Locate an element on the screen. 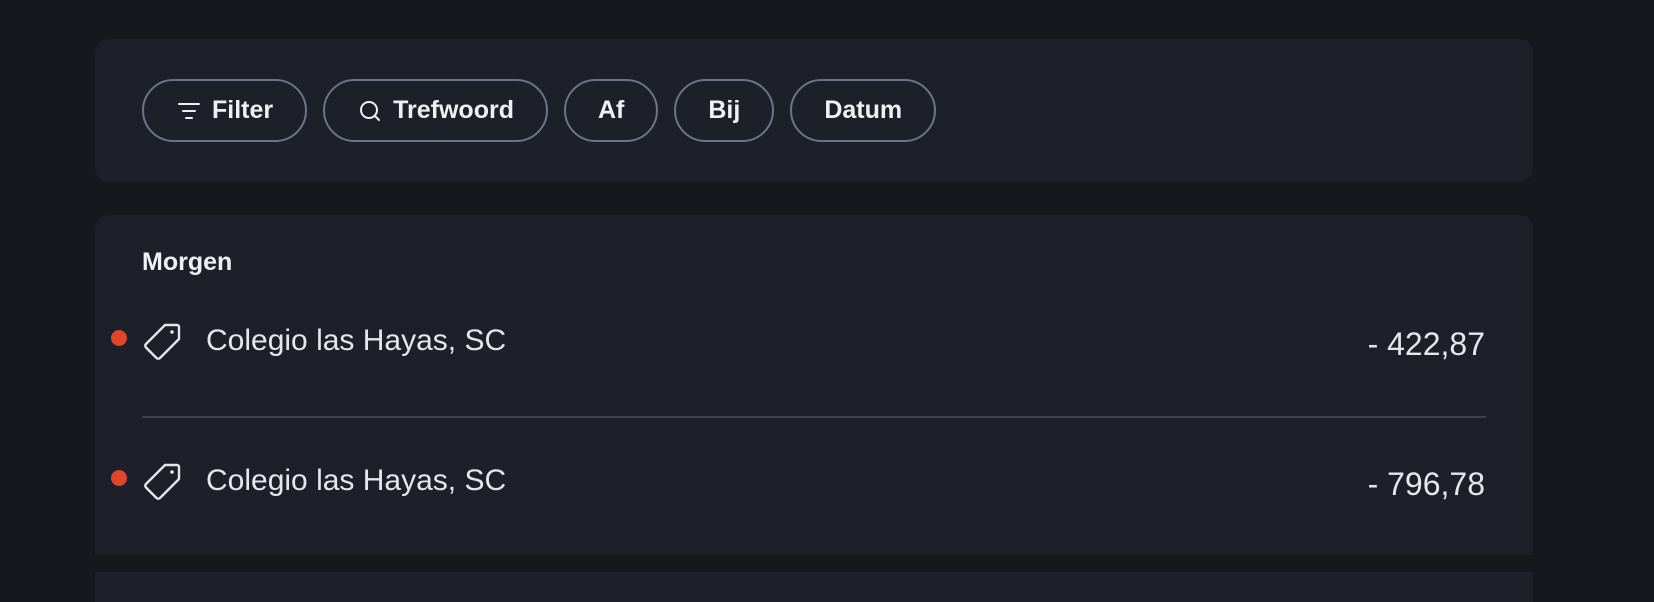 This screenshot has width=1654, height=602. filter-chips: Filter Trefwoord Af Bij Datum is located at coordinates (539, 110).